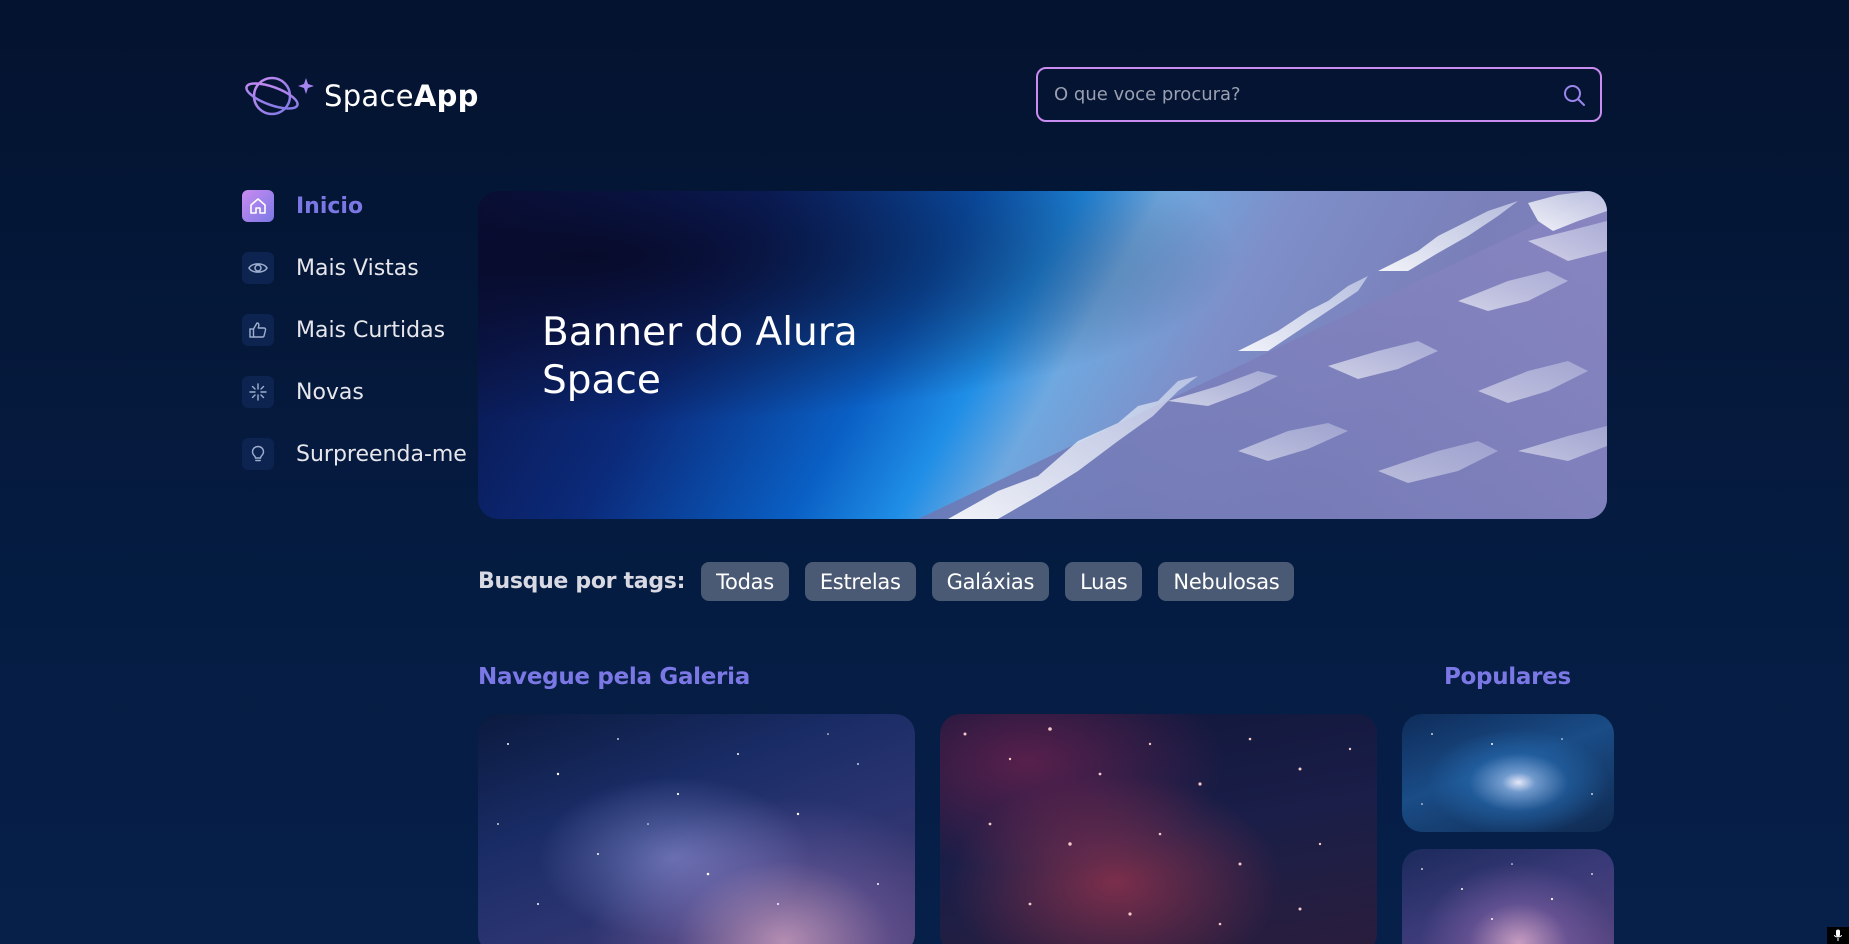 This screenshot has height=944, width=1849. Describe the element at coordinates (745, 581) in the screenshot. I see `tag-todas: Todas` at that location.